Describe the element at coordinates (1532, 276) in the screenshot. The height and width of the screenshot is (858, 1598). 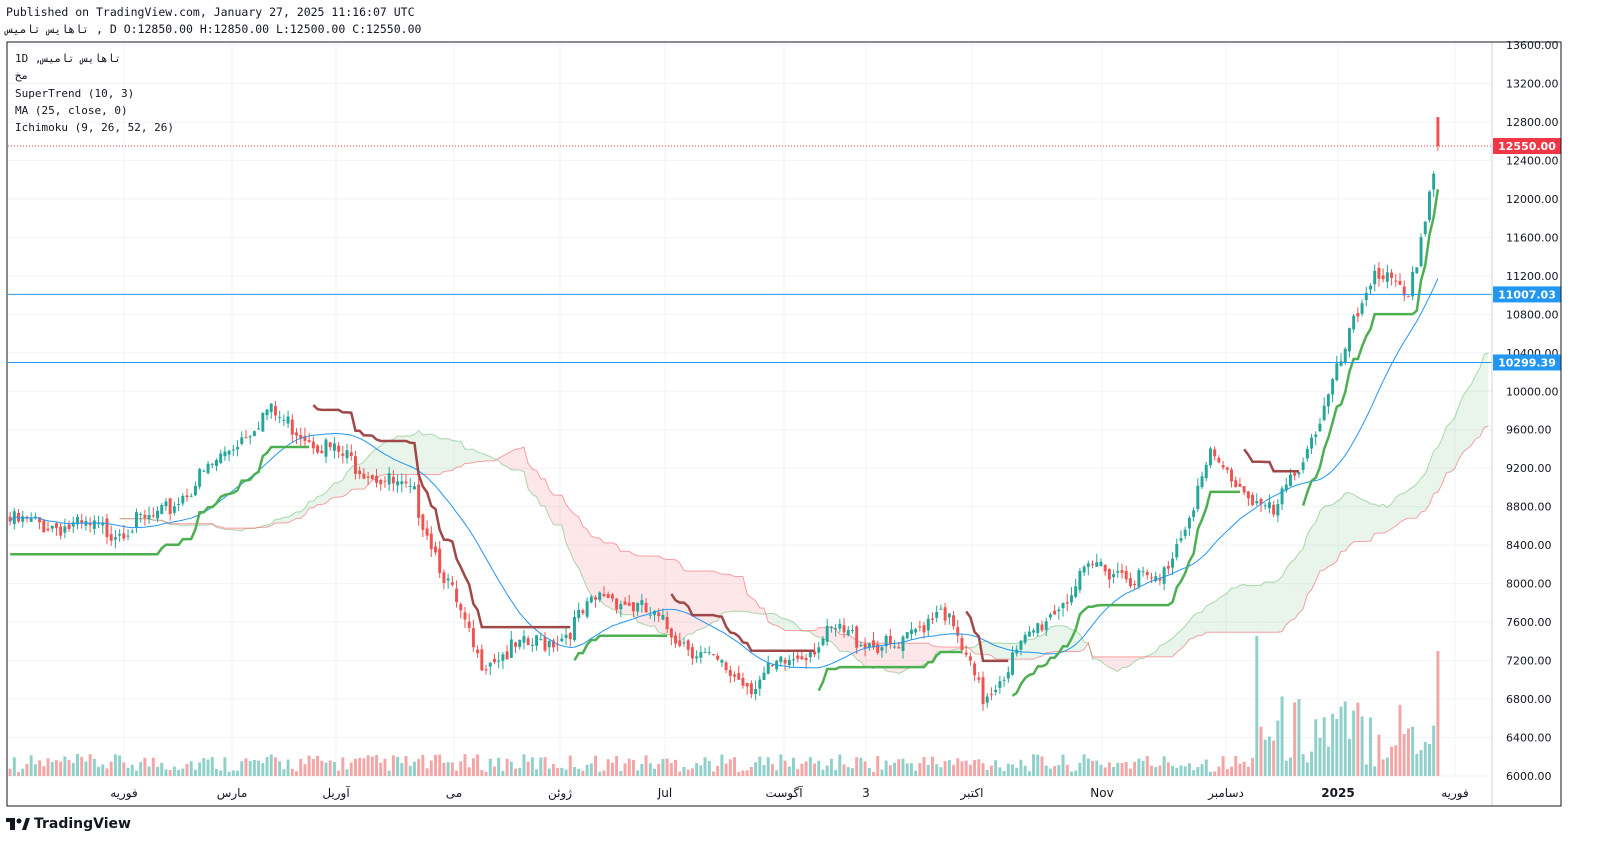
I see `y-tick-label: 11200.00` at that location.